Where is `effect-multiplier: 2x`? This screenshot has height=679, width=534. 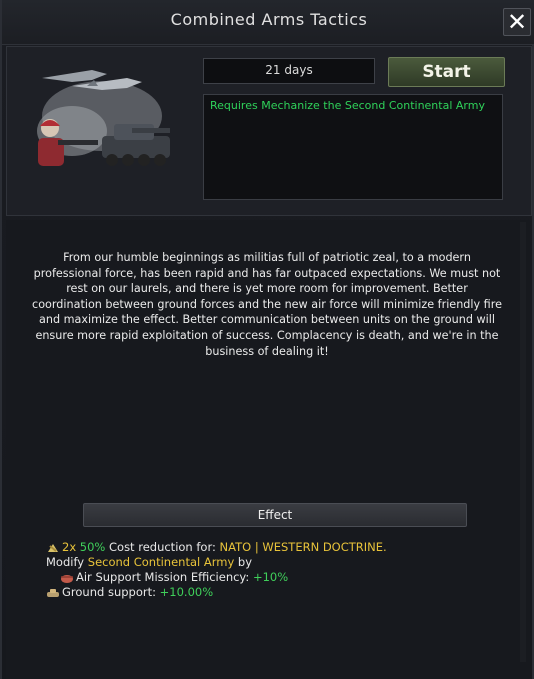
effect-multiplier: 2x is located at coordinates (69, 547).